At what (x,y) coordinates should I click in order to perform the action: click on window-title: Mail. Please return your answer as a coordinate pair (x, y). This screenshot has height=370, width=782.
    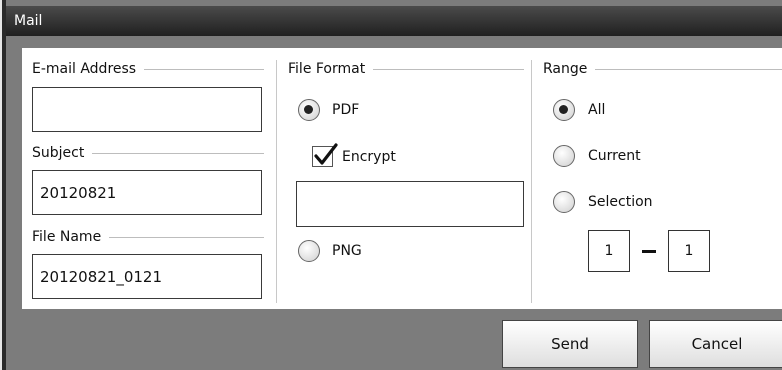
    Looking at the image, I should click on (28, 21).